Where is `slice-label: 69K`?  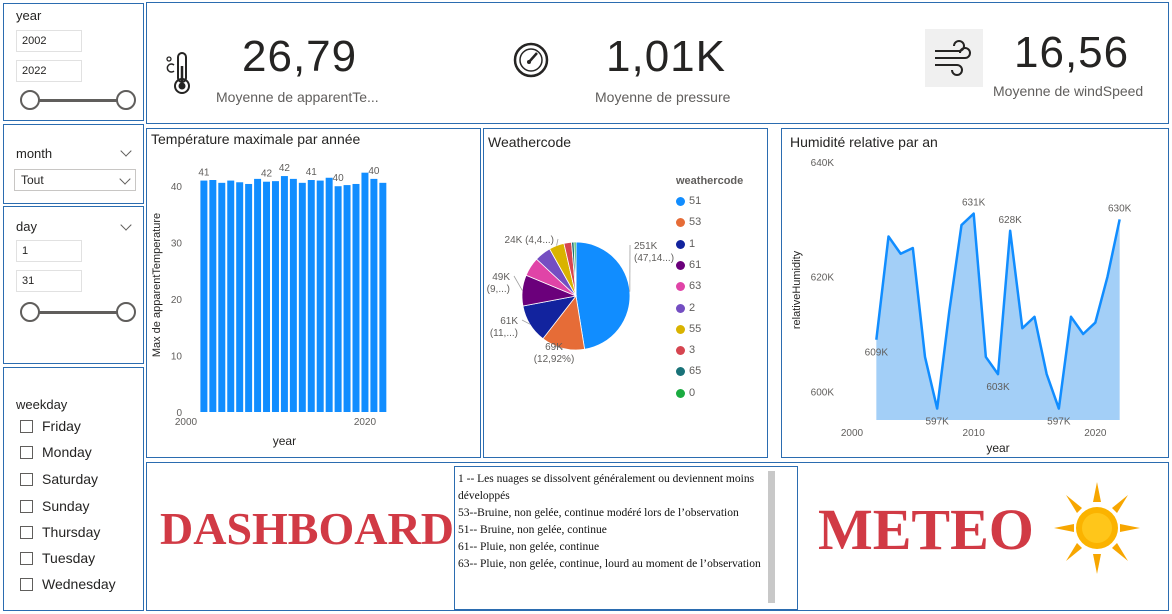 slice-label: 69K is located at coordinates (554, 347).